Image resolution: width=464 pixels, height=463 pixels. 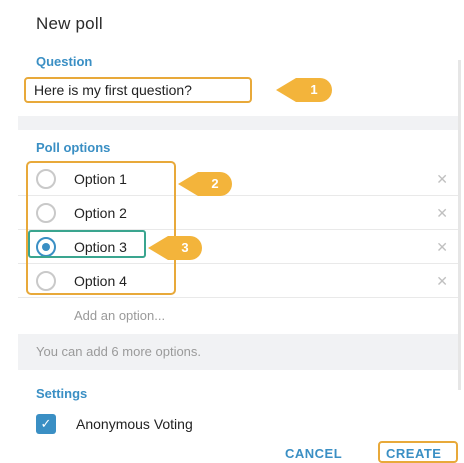 I want to click on options-hint: You can add 6 more options., so click(x=119, y=351).